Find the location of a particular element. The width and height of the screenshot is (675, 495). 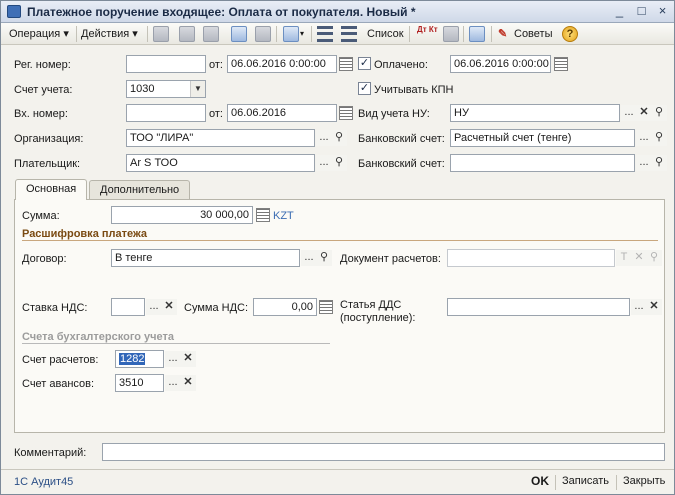

ok-button: OK is located at coordinates (540, 481).